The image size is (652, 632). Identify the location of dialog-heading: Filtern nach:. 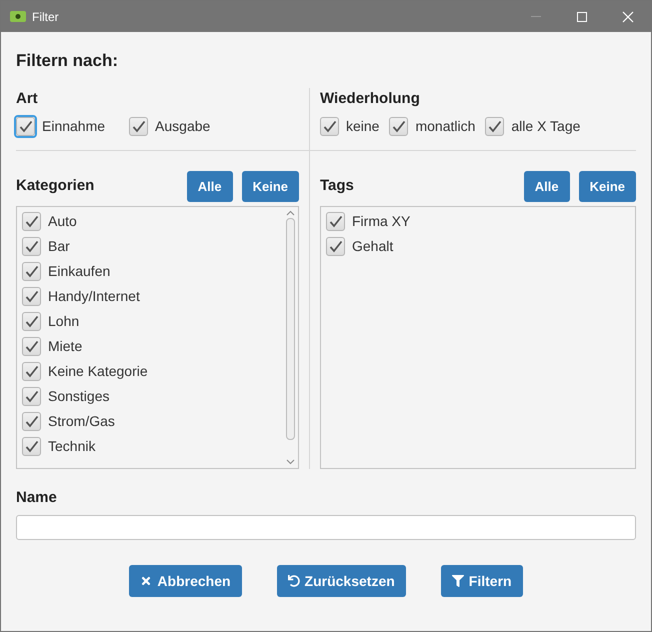
(68, 61).